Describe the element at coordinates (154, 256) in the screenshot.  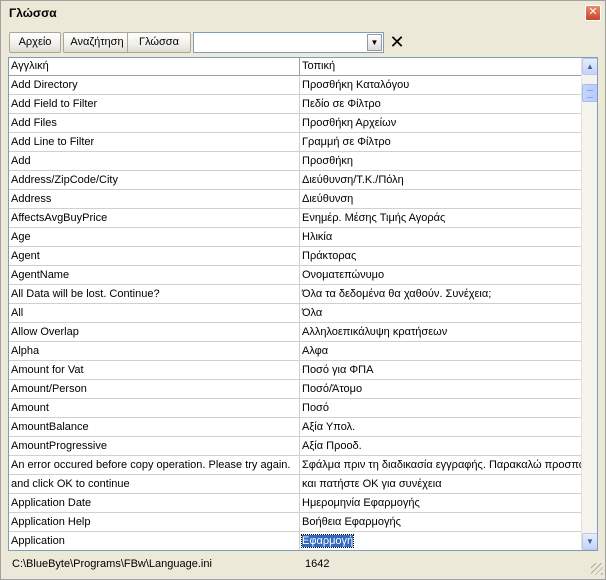
I see `english-cell: Agent` at that location.